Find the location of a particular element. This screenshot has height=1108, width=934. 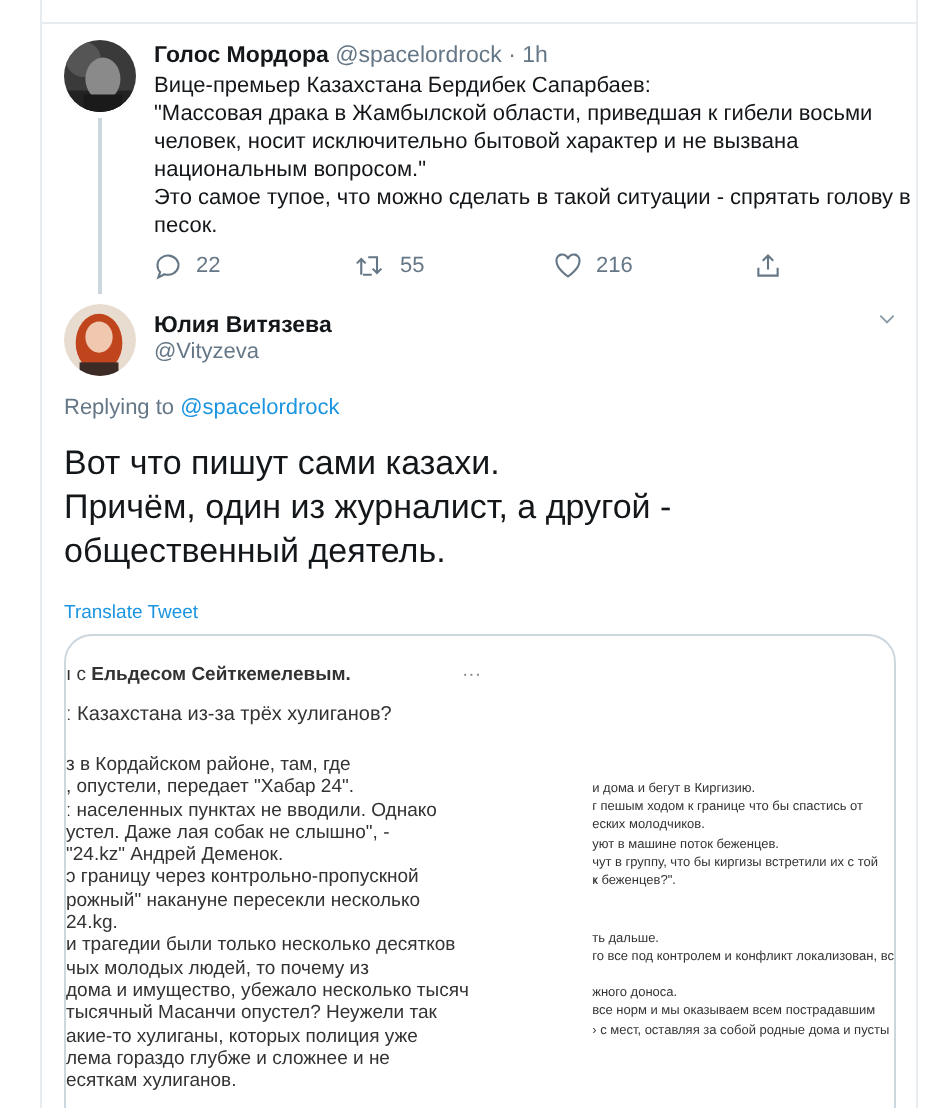

post-text-line: устел. Даже лая собак не слышно", - is located at coordinates (228, 833).